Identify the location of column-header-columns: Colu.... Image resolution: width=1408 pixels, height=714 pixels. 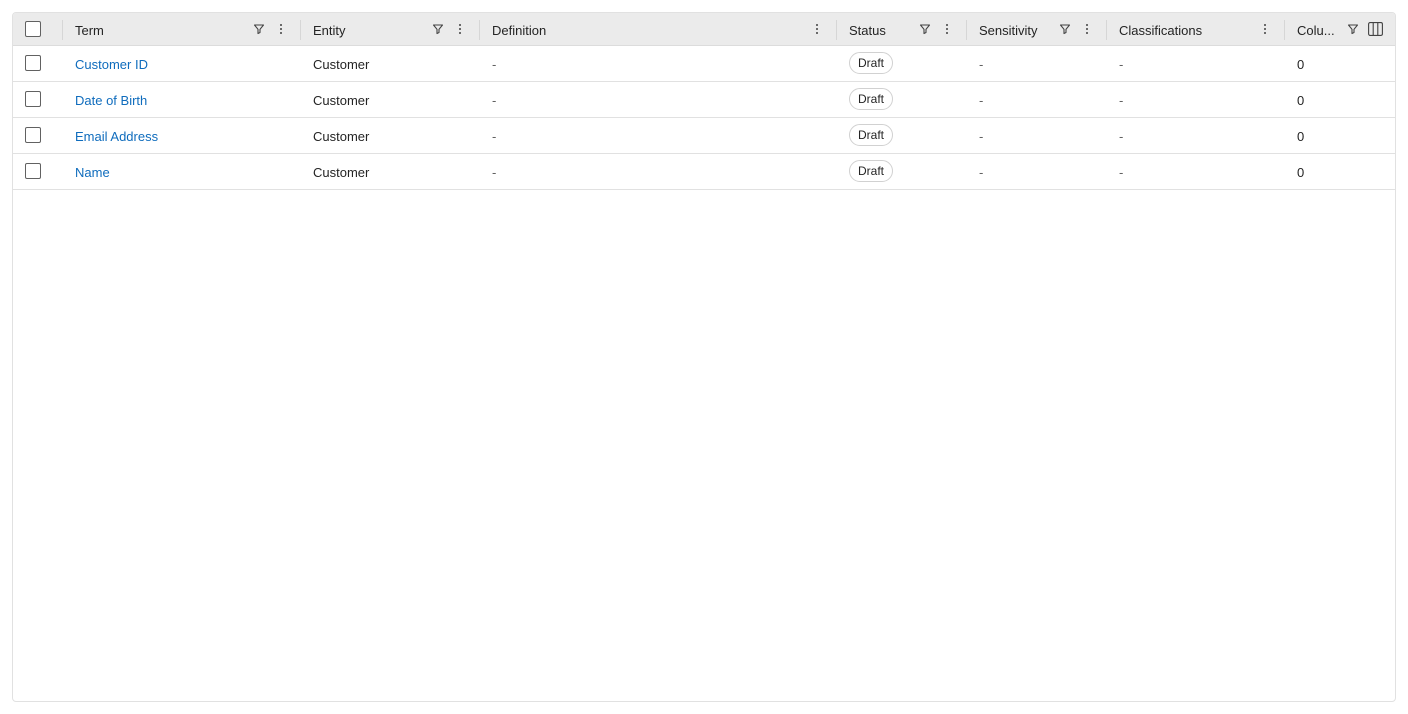
(1322, 29).